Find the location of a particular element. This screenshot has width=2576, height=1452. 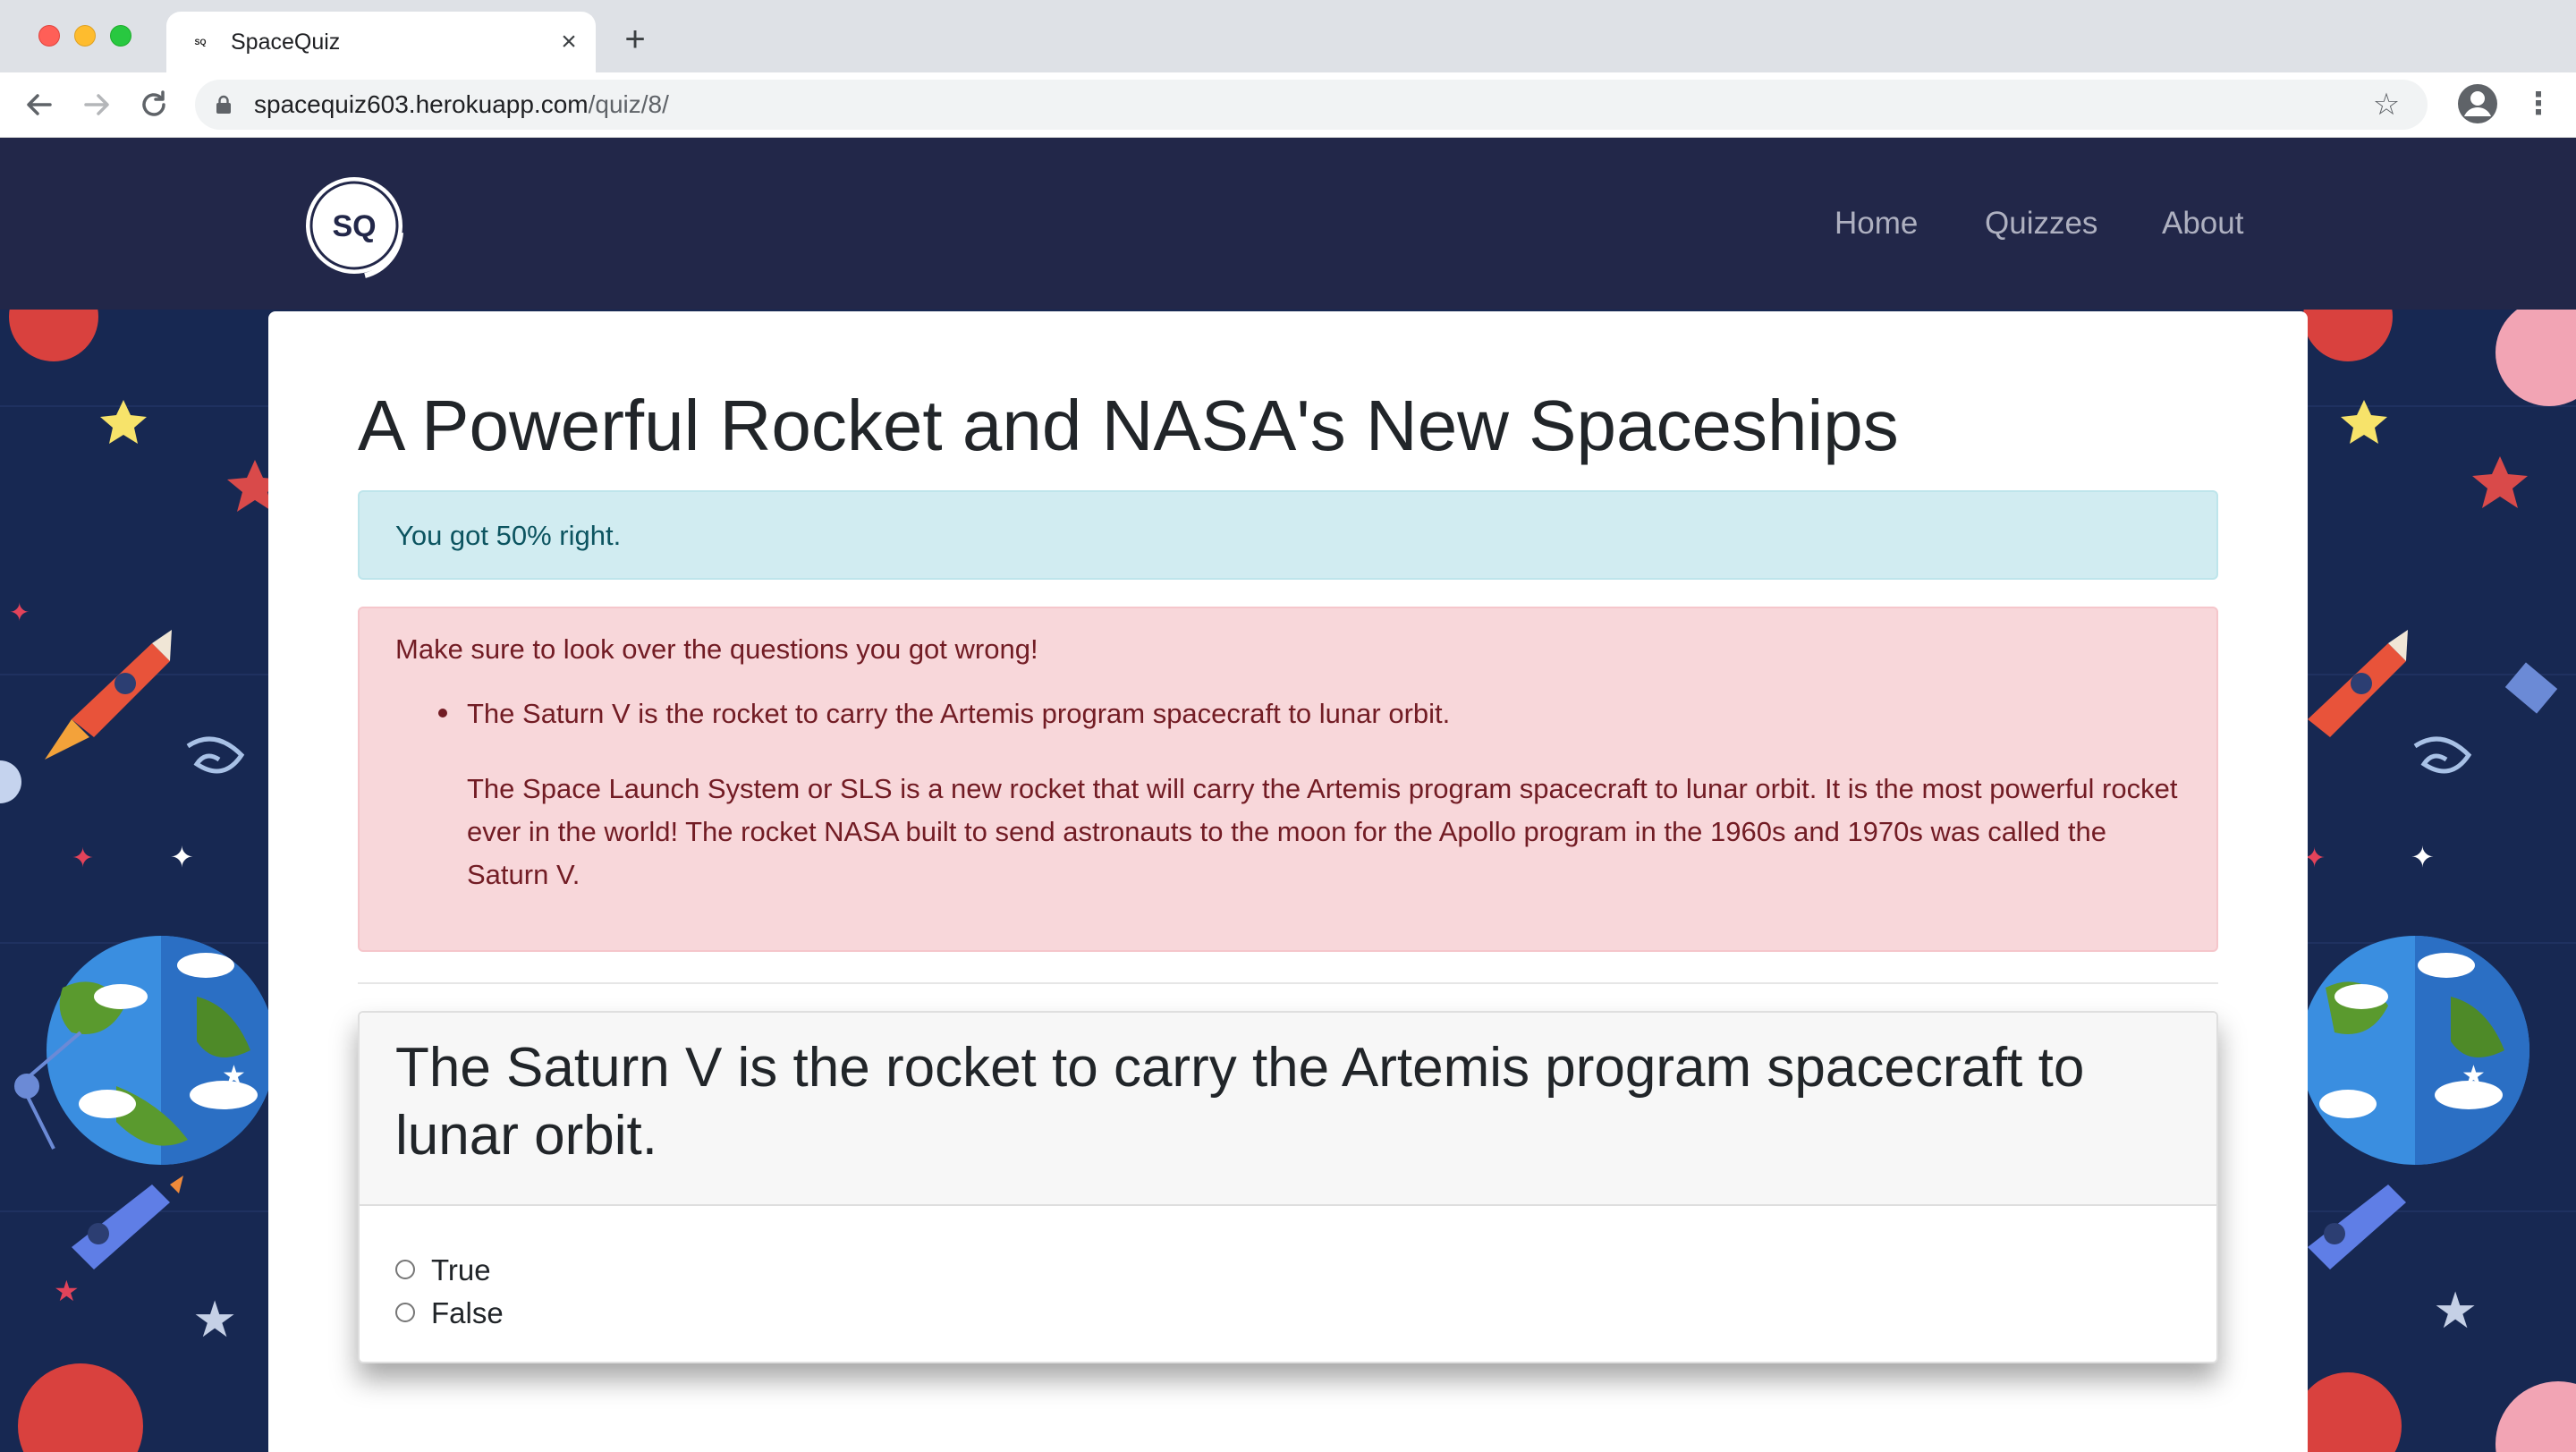

radio-true is located at coordinates (405, 1269).